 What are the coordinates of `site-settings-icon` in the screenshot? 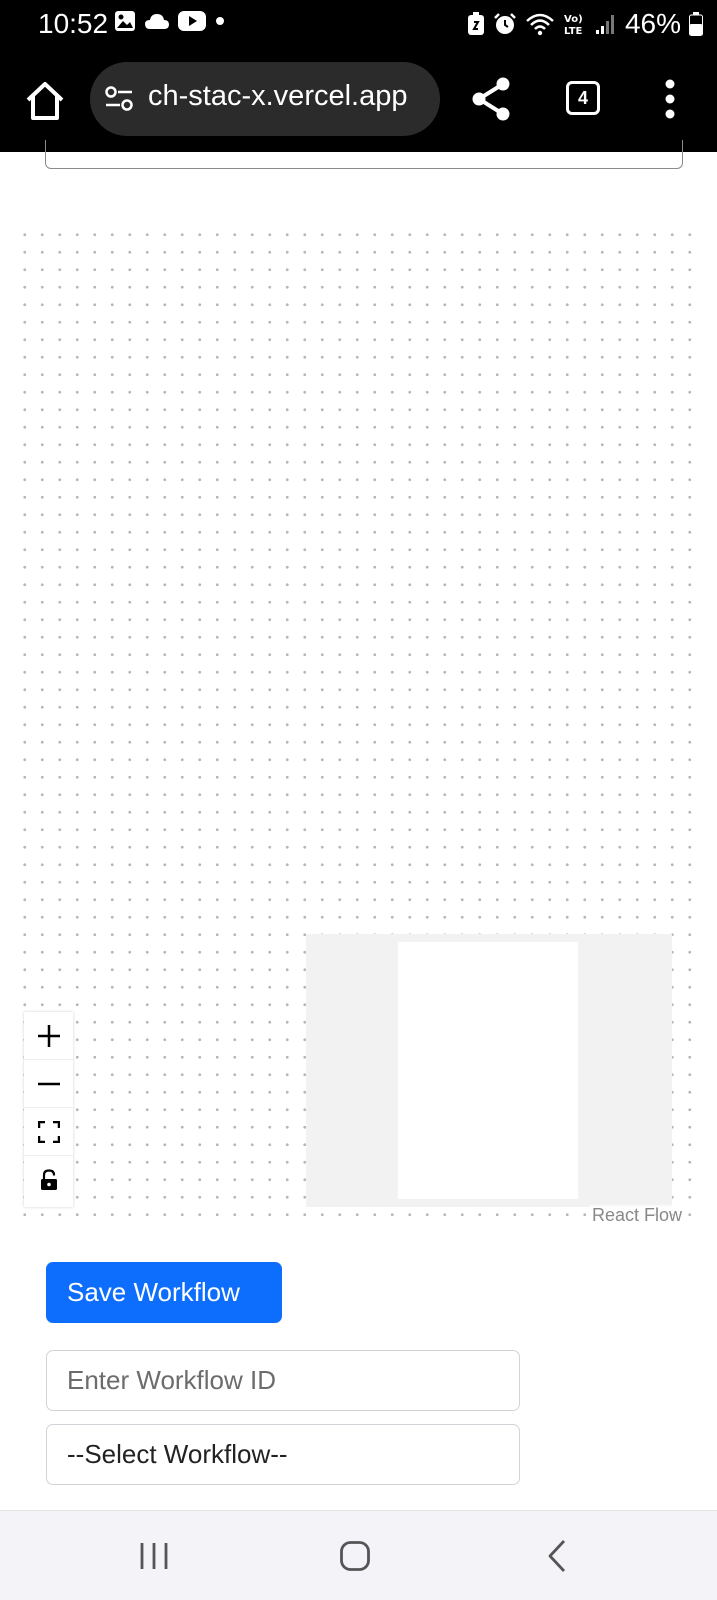 It's located at (119, 99).